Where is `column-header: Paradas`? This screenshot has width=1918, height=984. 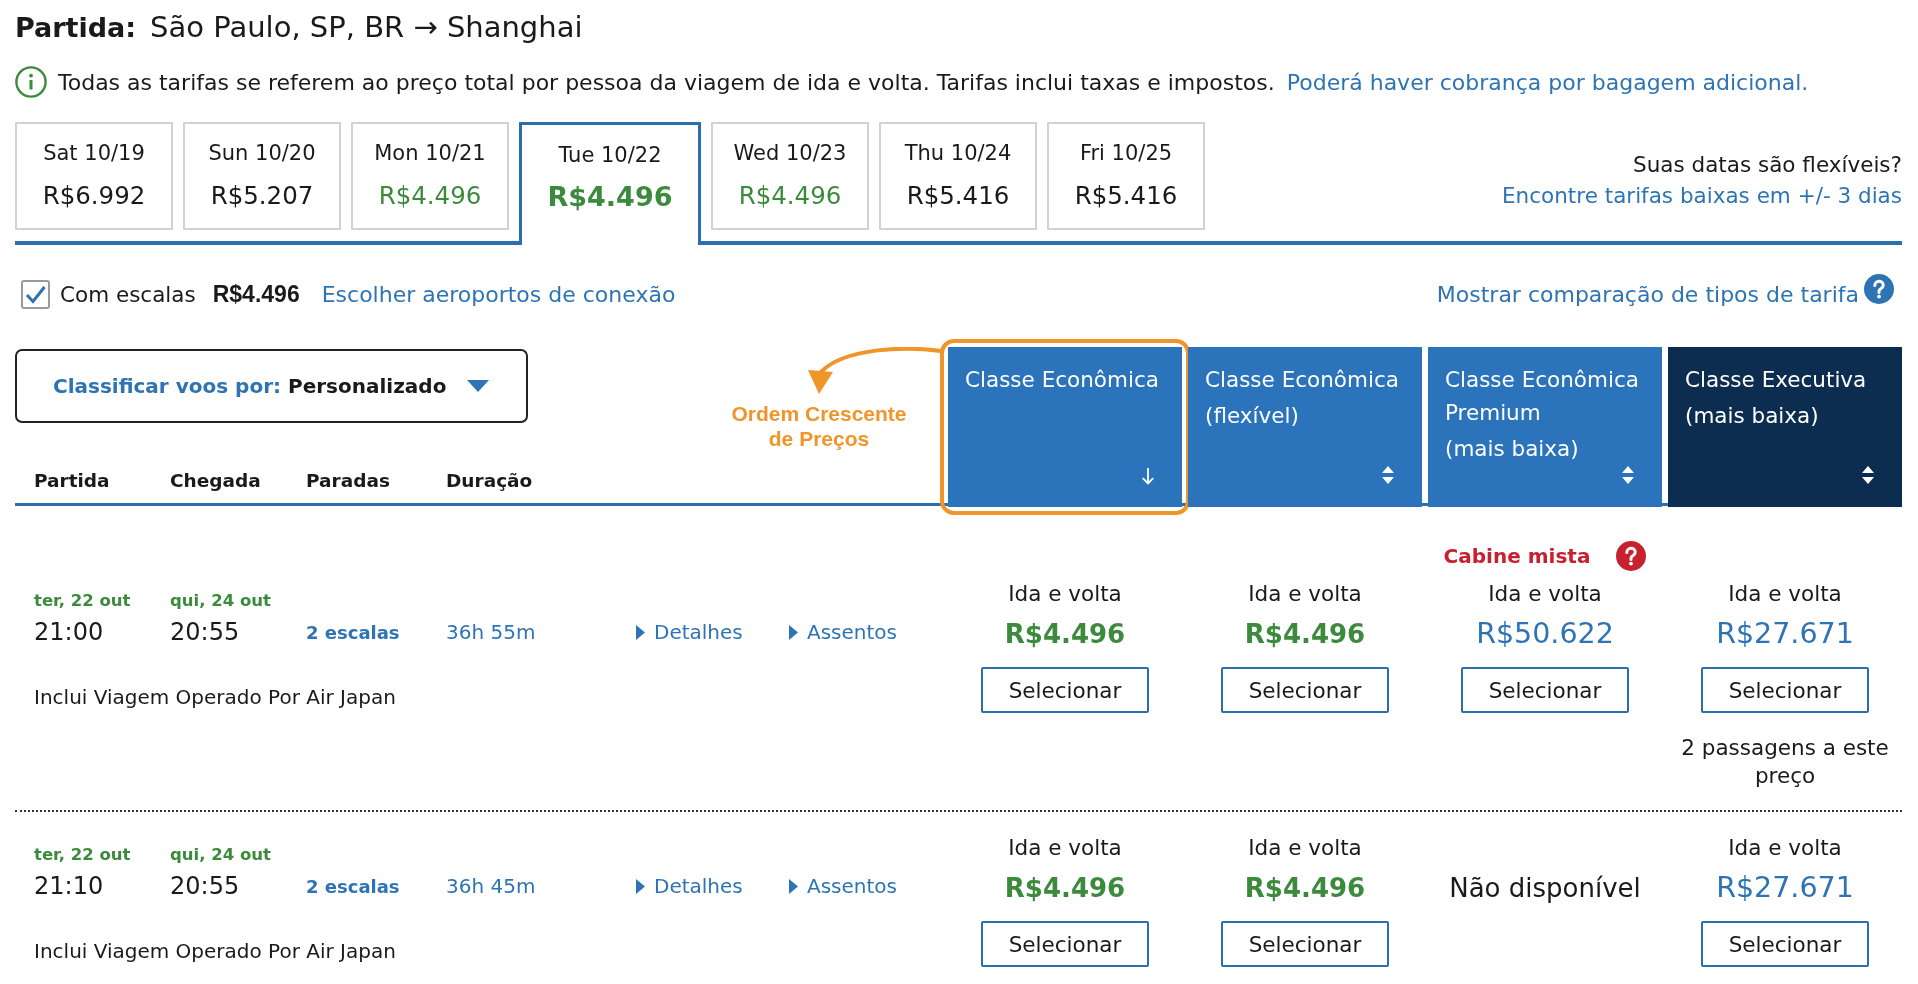
column-header: Paradas is located at coordinates (348, 481).